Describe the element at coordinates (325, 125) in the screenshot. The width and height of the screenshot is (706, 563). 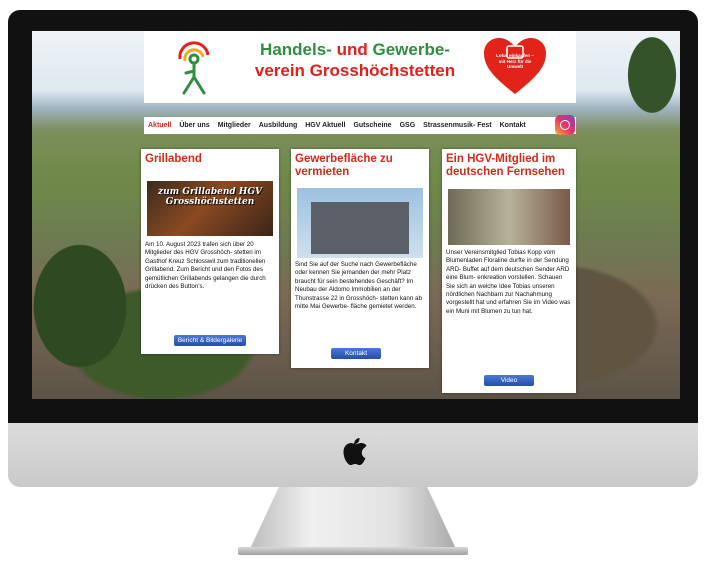
I see `nav-item-hgv-aktuell: HGV Aktuell` at that location.